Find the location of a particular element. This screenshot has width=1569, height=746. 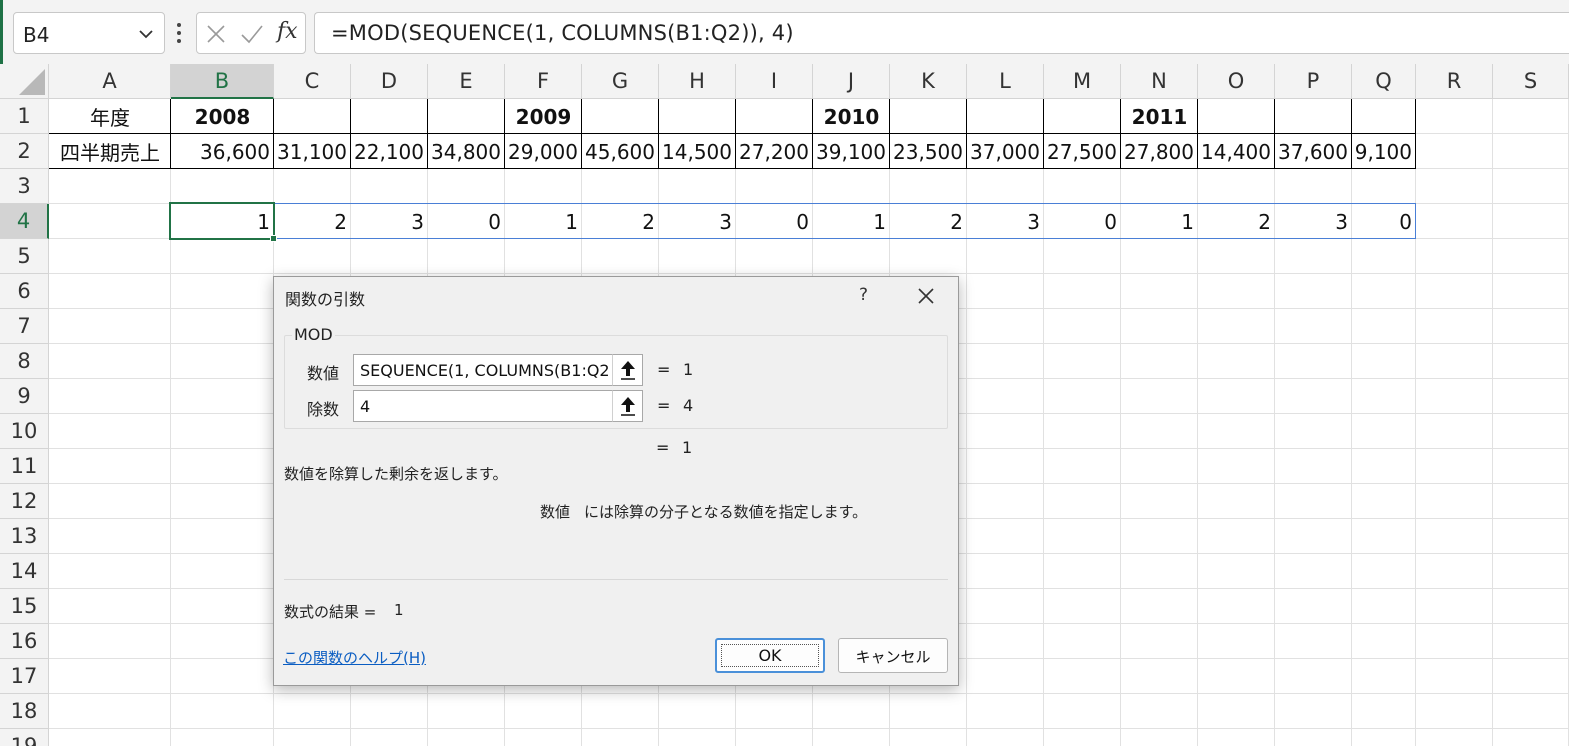

column-header-d: D is located at coordinates (389, 81).